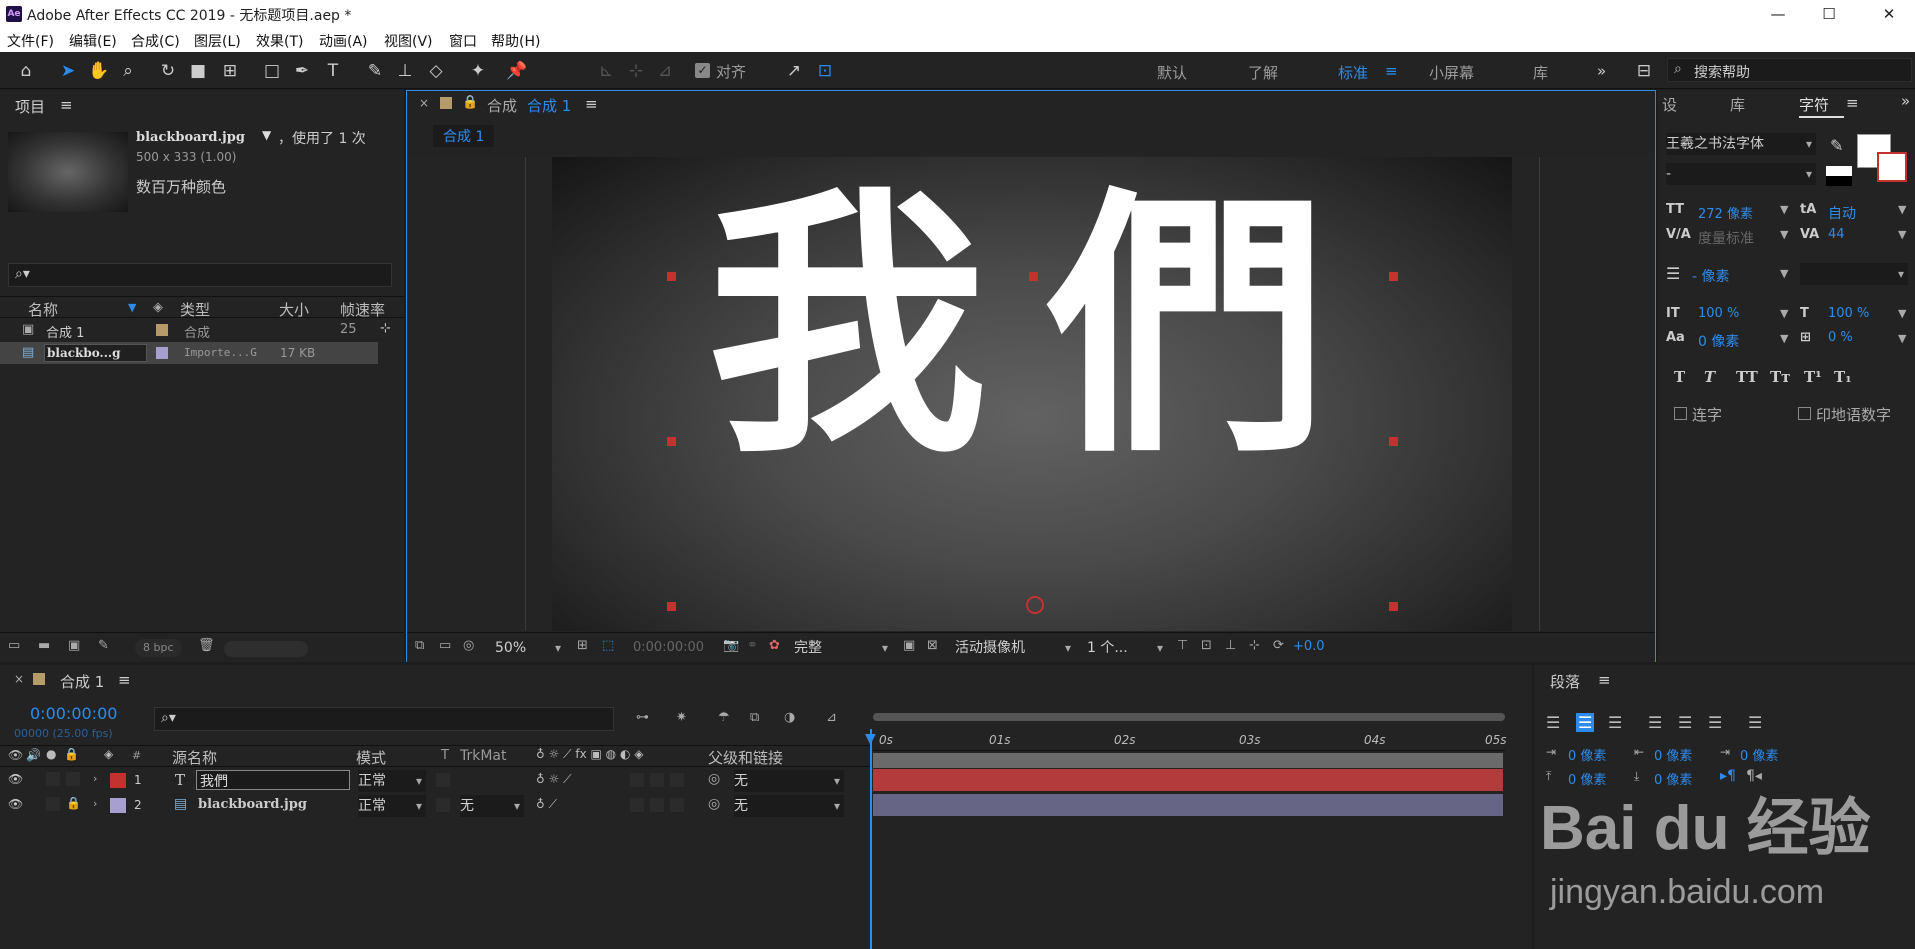  Describe the element at coordinates (343, 41) in the screenshot. I see `menu-animation: 动画(A)` at that location.